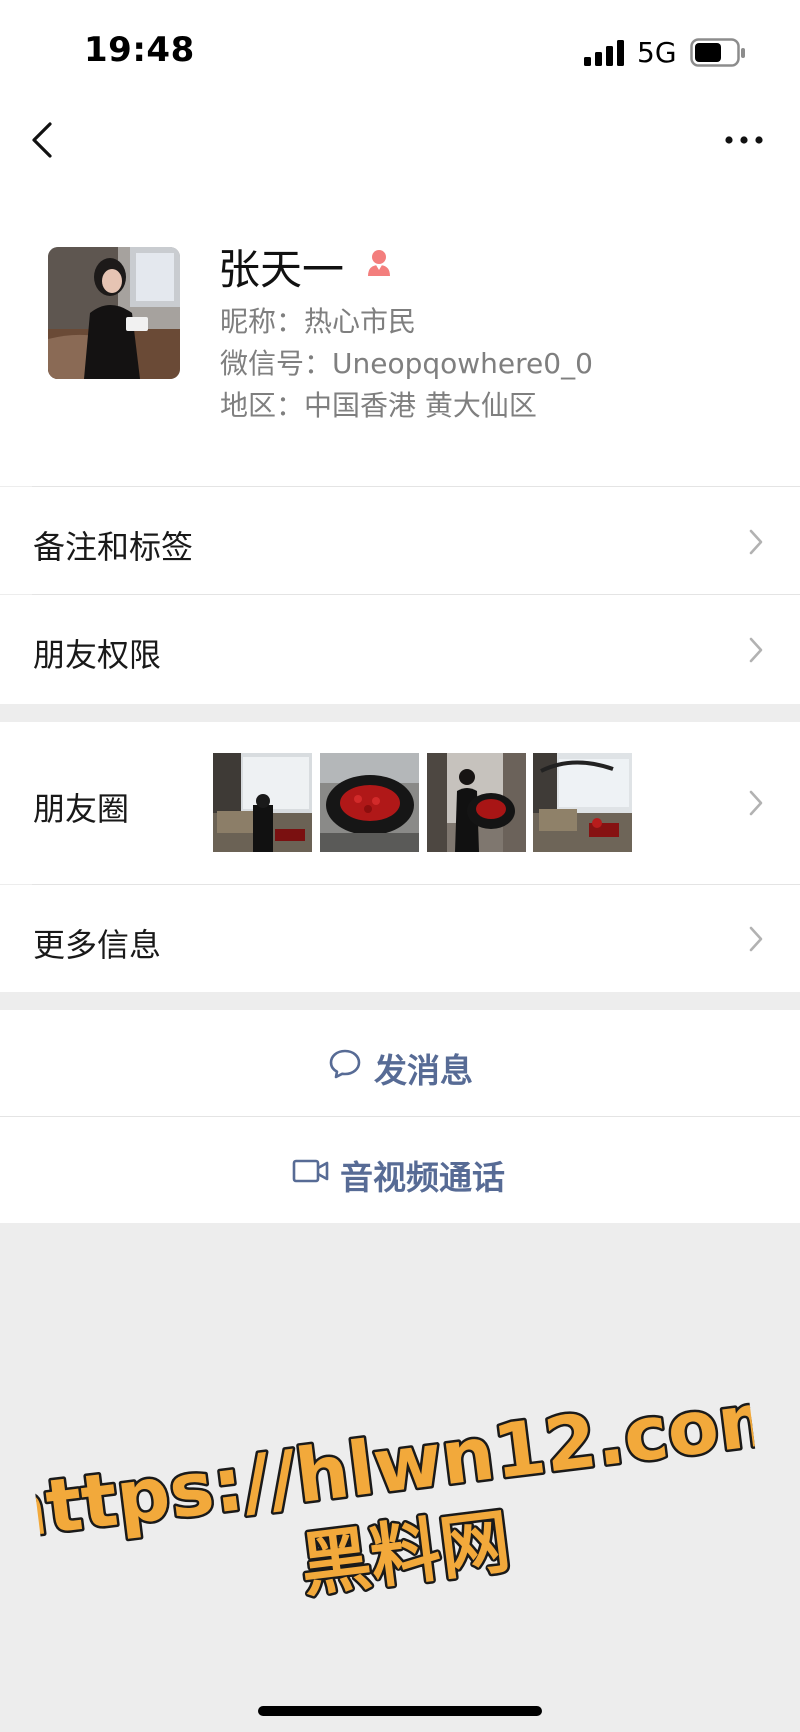 The height and width of the screenshot is (1732, 800). I want to click on nav-bar, so click(400, 141).